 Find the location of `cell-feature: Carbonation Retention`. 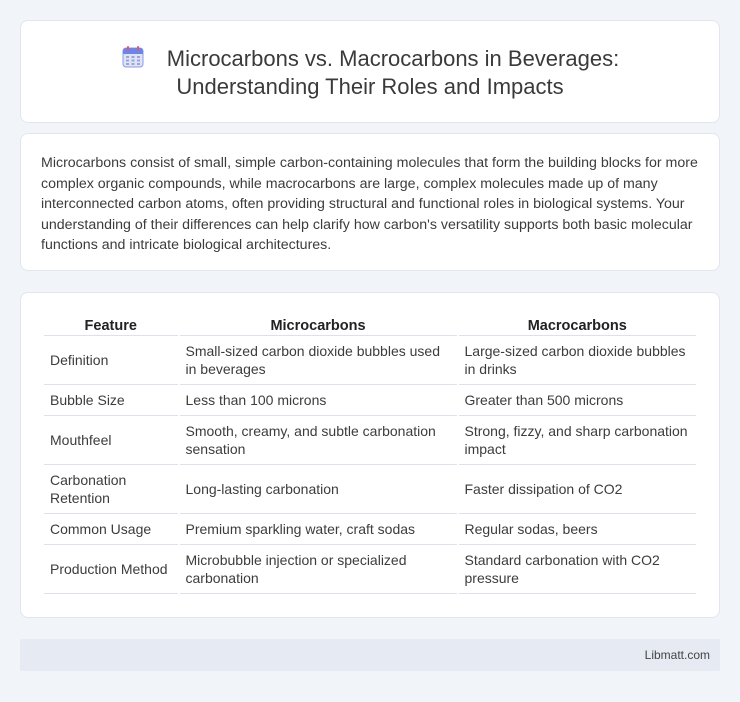

cell-feature: Carbonation Retention is located at coordinates (111, 489).